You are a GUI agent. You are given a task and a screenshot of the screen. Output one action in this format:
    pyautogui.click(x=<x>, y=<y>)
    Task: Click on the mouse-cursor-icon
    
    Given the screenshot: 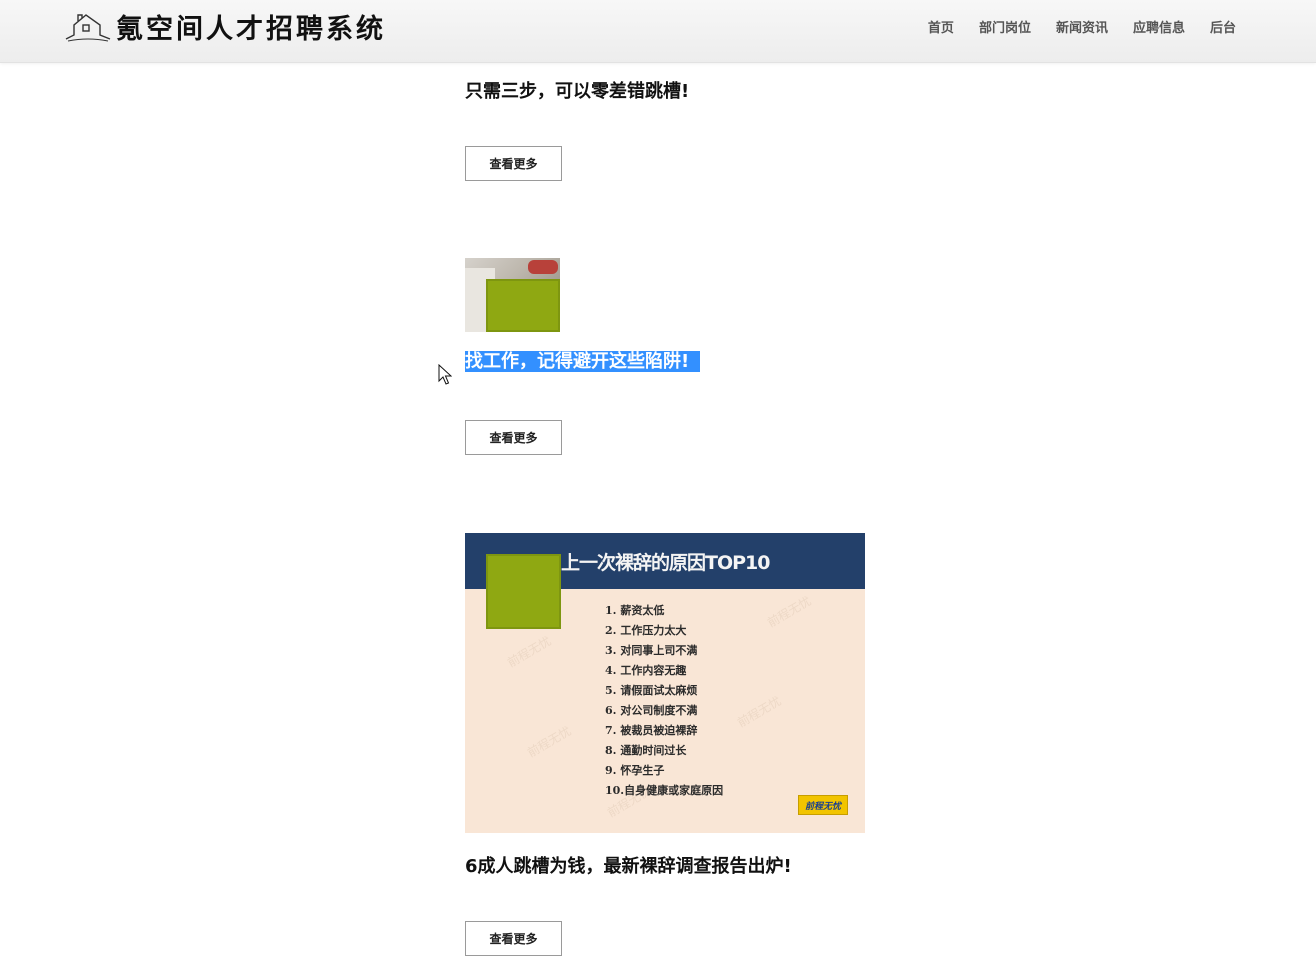 What is the action you would take?
    pyautogui.click(x=445, y=374)
    